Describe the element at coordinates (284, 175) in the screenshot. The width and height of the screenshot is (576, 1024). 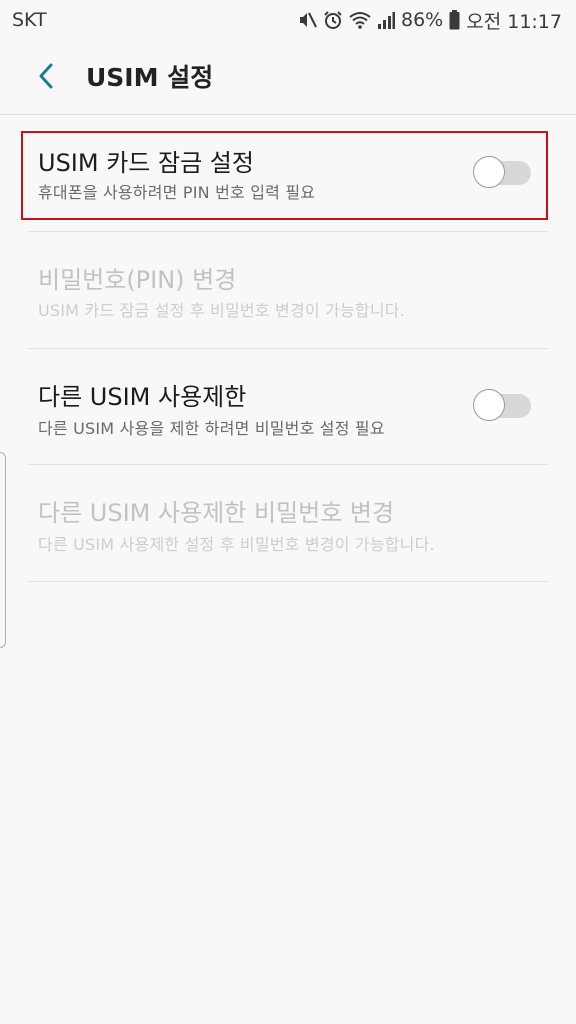
I see `highlight-box` at that location.